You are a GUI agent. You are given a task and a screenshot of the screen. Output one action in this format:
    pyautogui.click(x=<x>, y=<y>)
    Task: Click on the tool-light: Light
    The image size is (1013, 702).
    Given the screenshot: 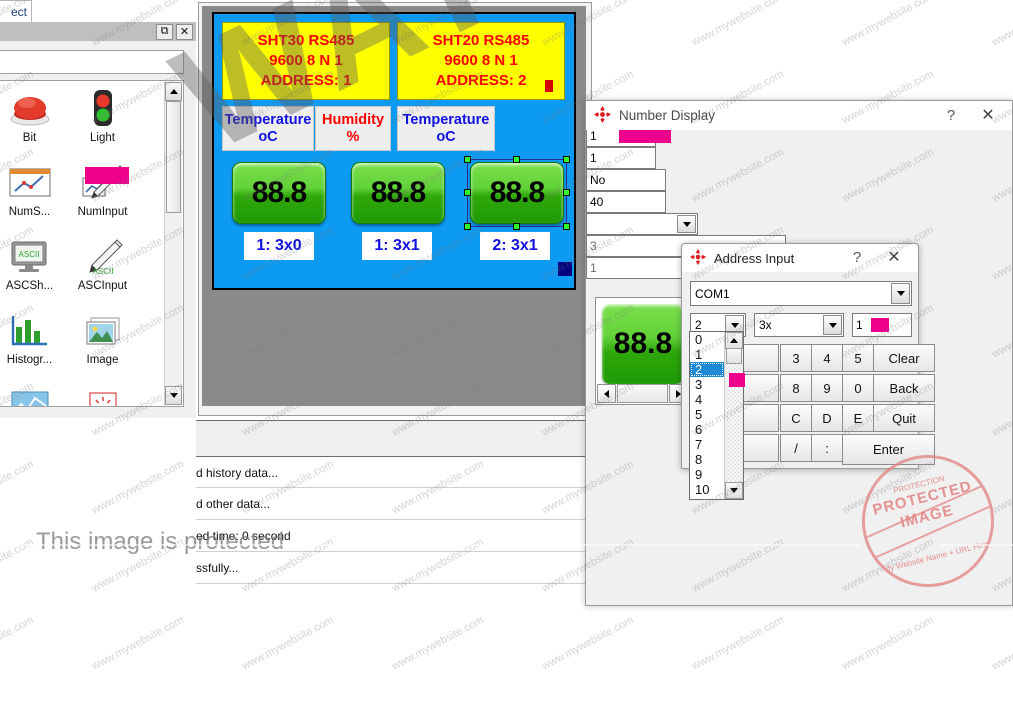 What is the action you would take?
    pyautogui.click(x=102, y=120)
    